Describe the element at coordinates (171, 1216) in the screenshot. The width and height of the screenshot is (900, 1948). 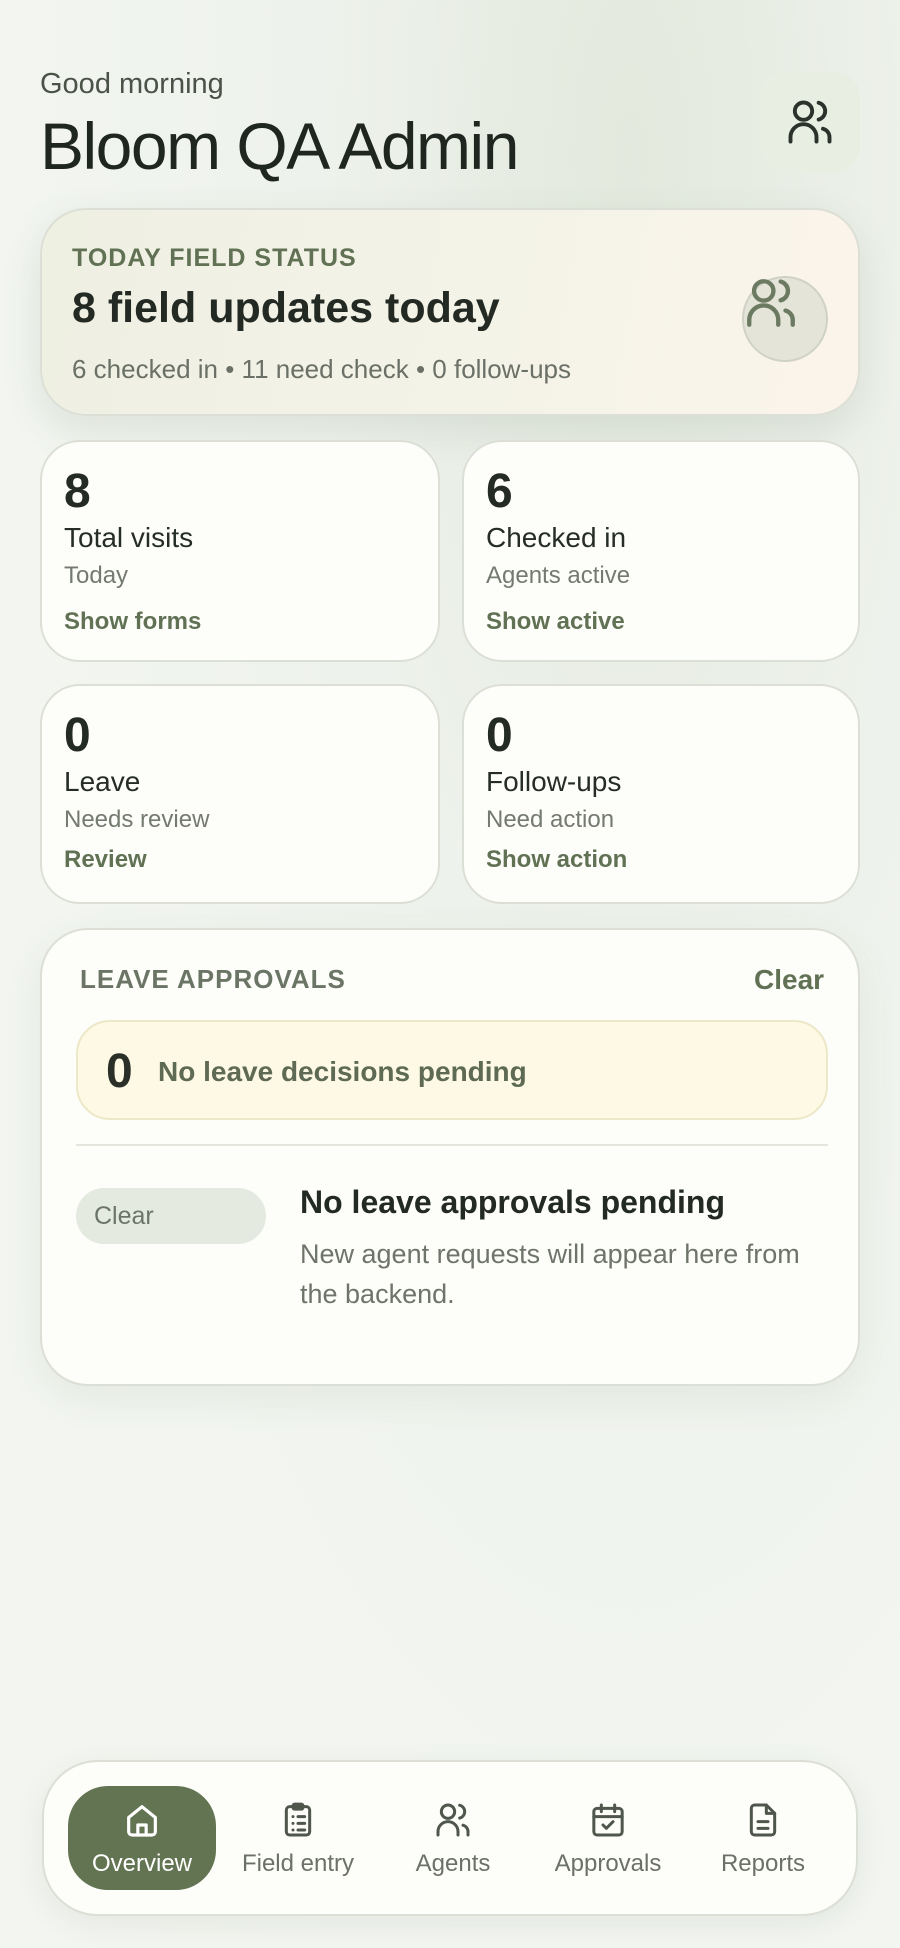
I see `clear-chip: Clear` at that location.